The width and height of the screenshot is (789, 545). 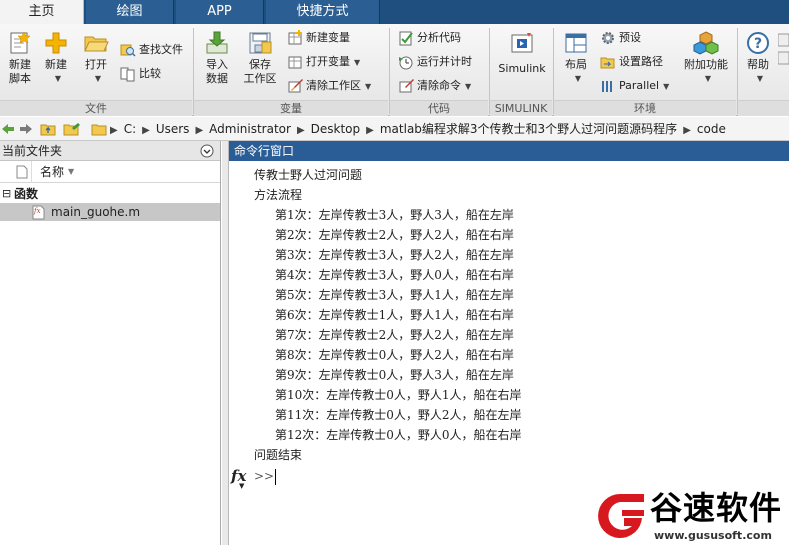 I want to click on current-folder-title: 当前文件夹, so click(x=32, y=151).